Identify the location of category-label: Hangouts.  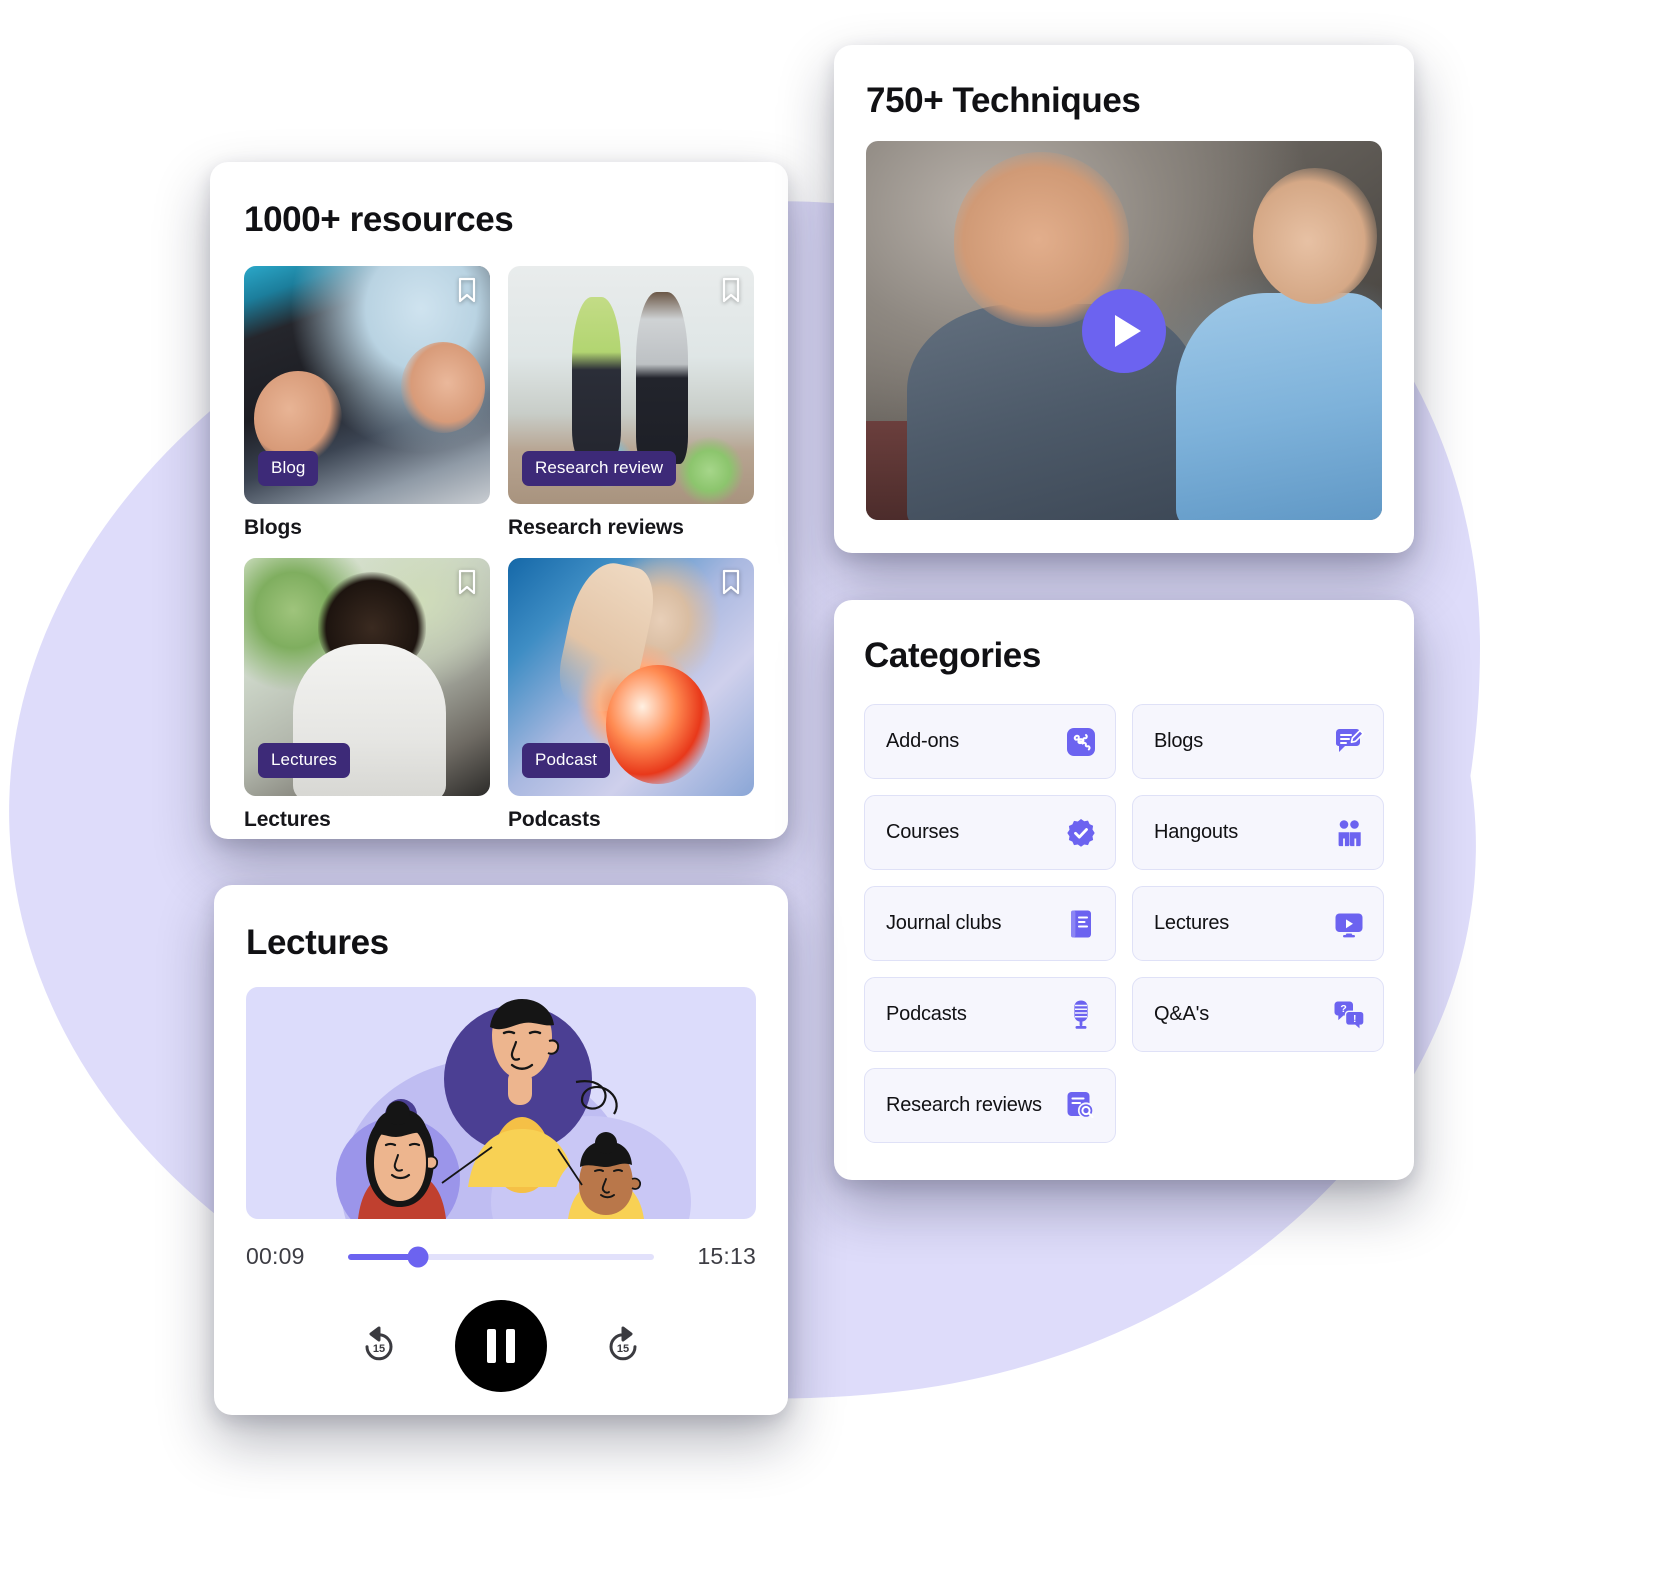
(1196, 832).